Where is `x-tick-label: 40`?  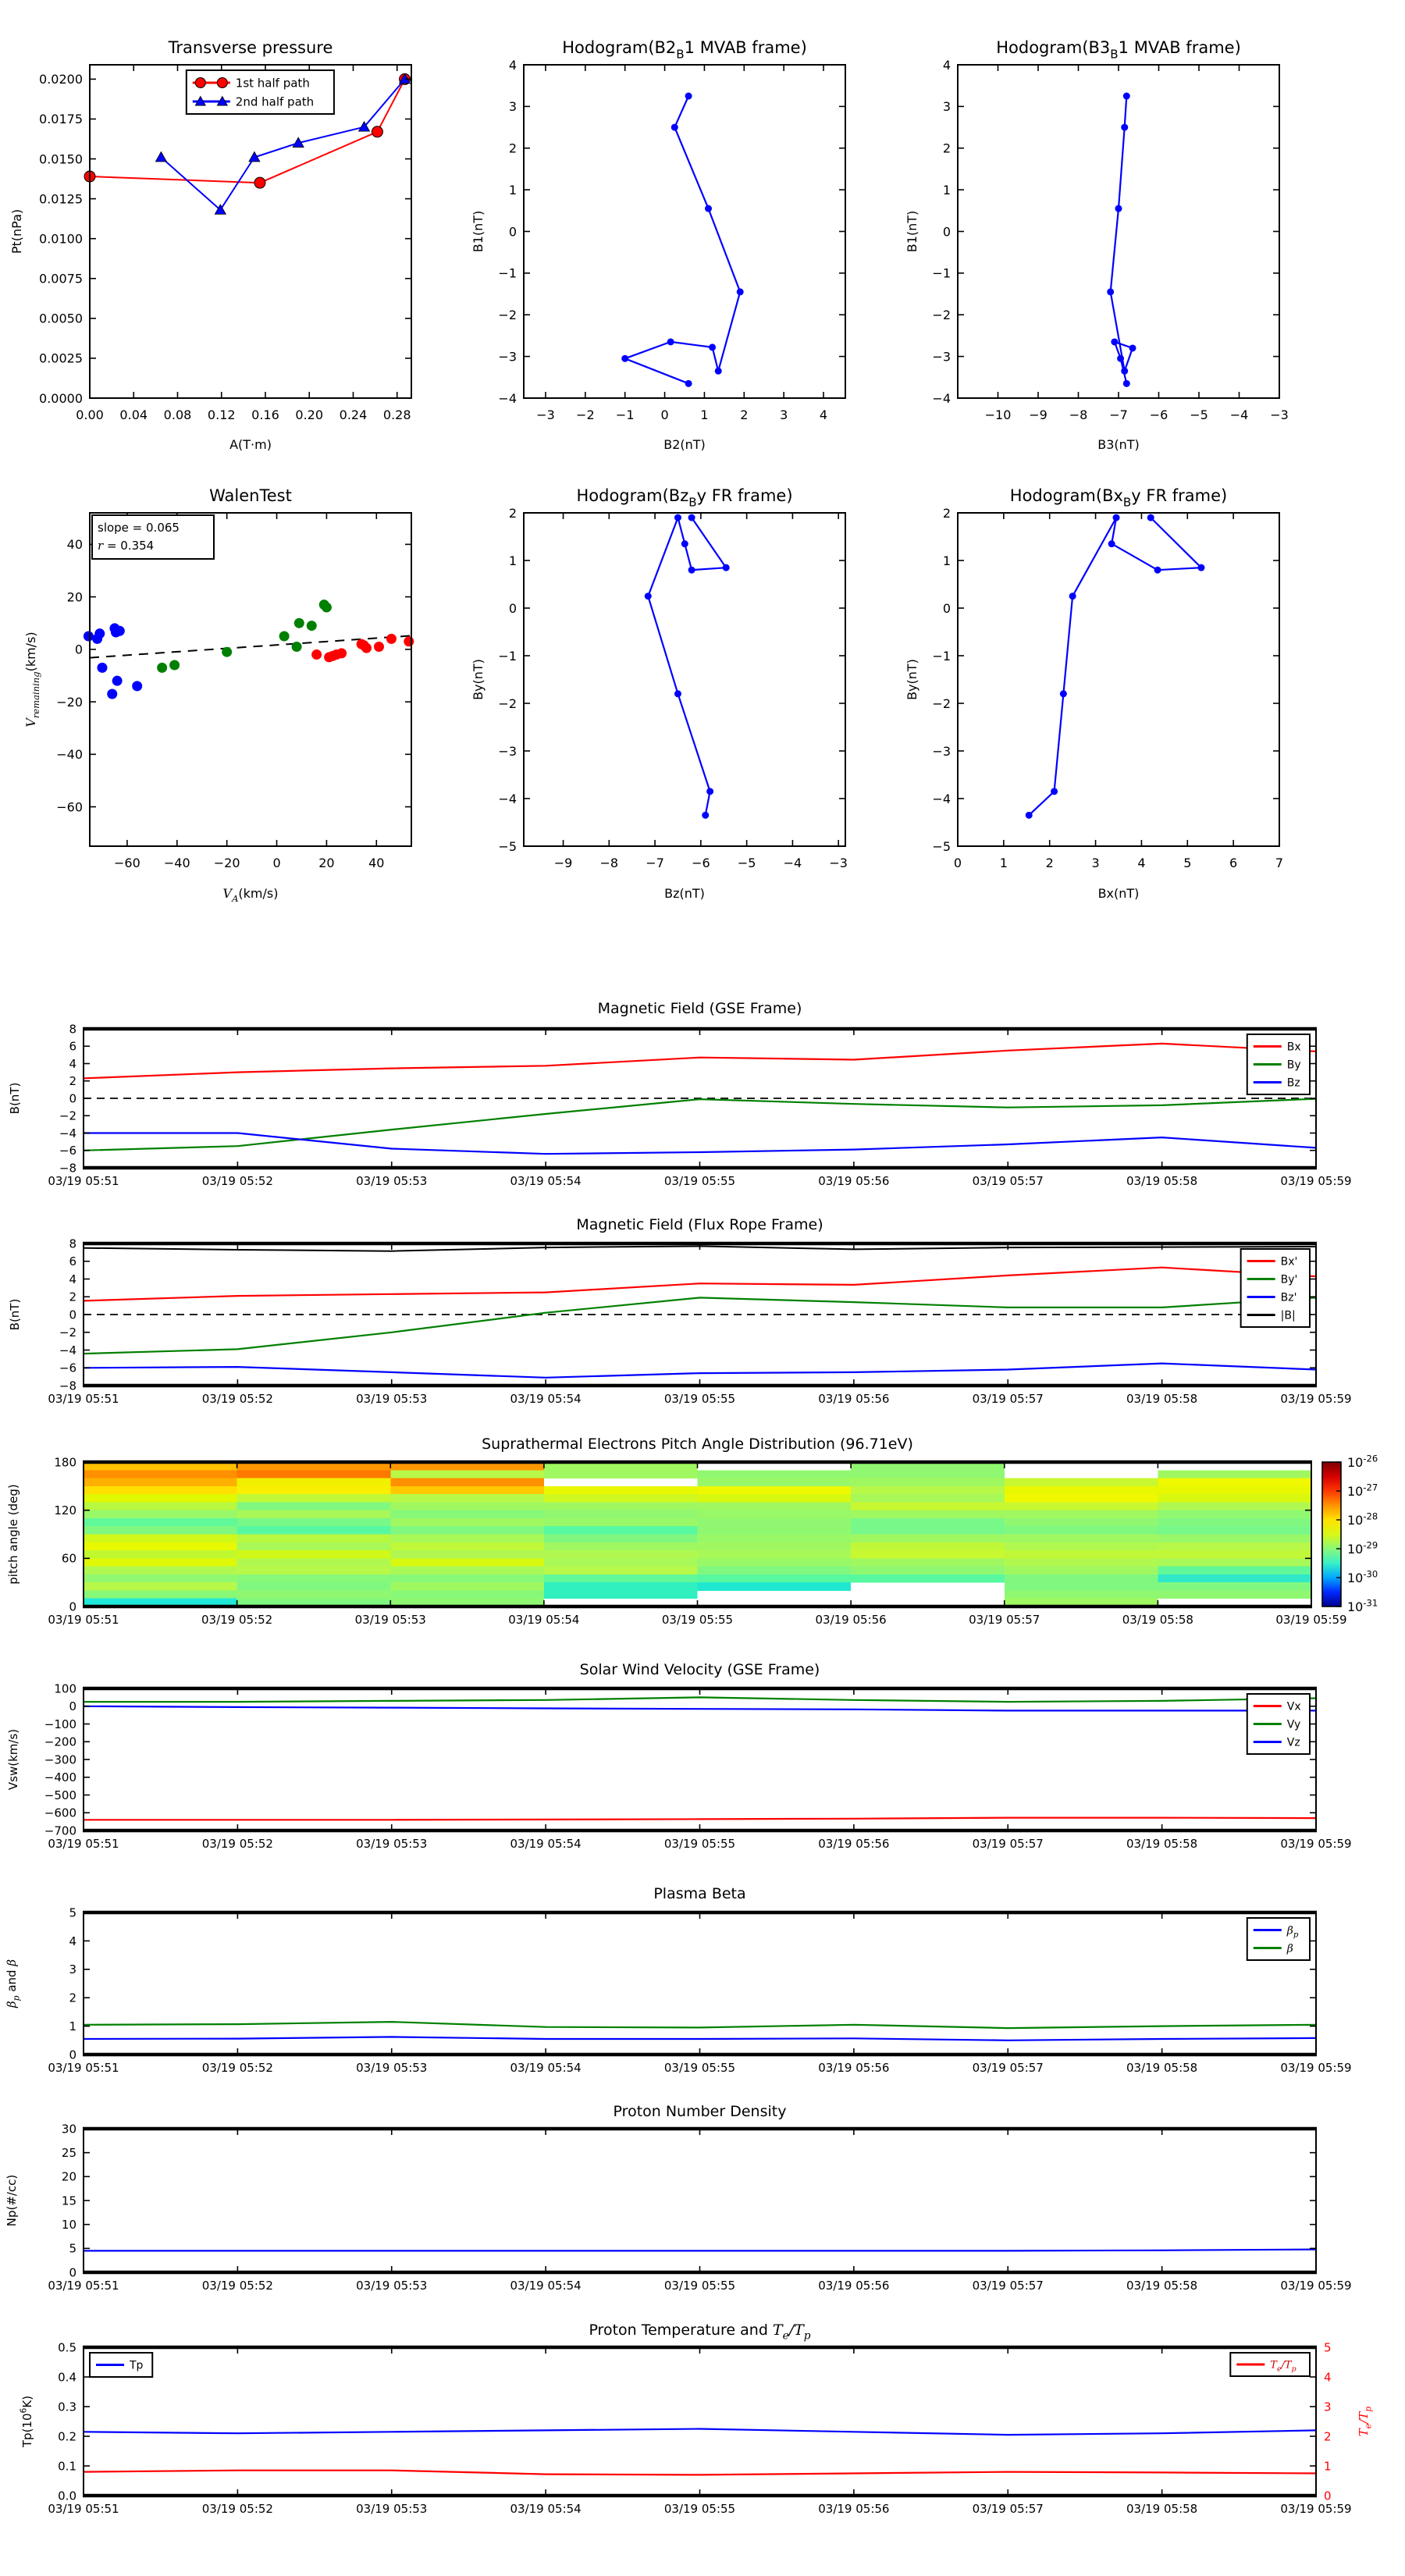 x-tick-label: 40 is located at coordinates (376, 863).